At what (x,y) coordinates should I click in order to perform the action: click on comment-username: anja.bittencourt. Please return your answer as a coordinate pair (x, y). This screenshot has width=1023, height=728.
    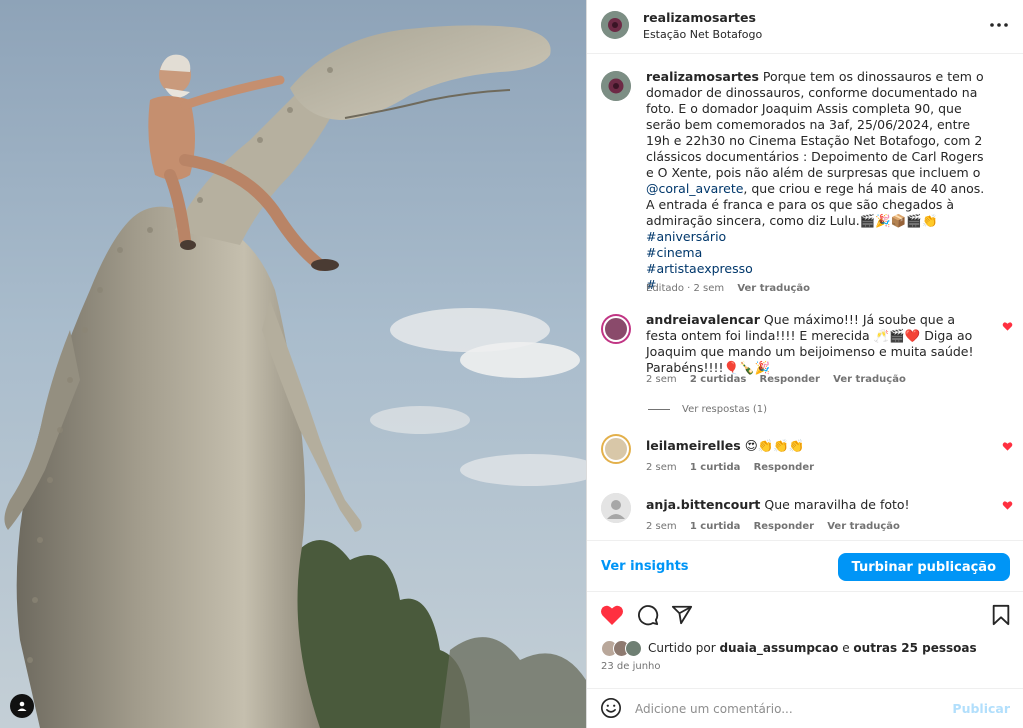
    Looking at the image, I should click on (703, 504).